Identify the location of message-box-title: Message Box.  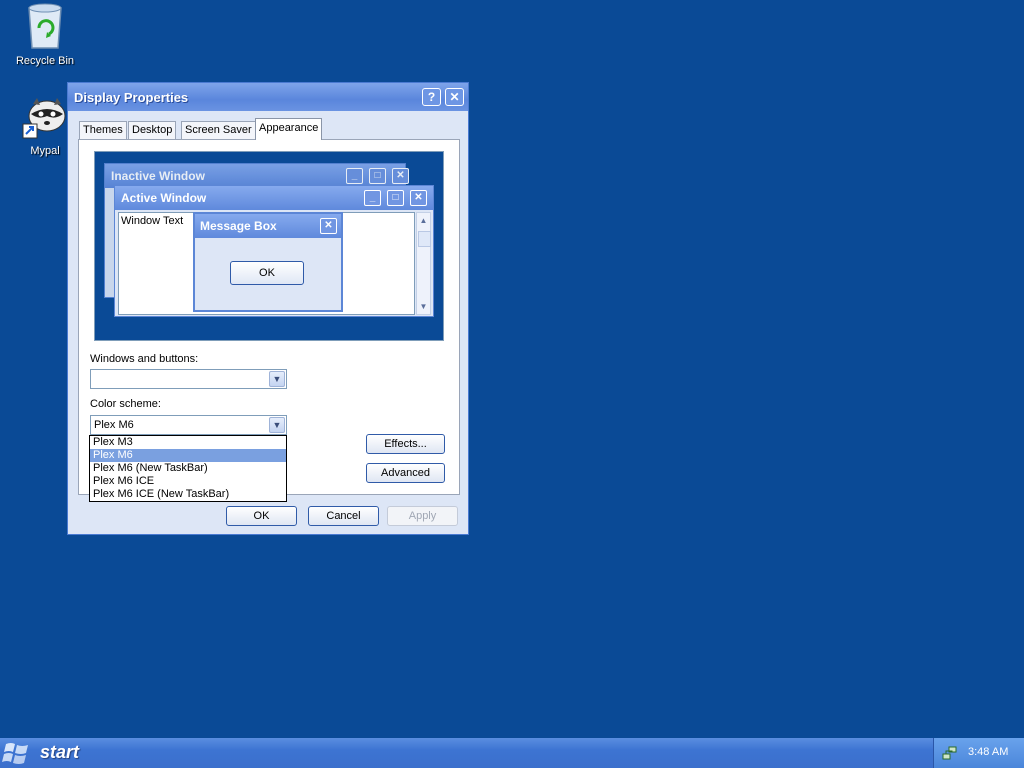
(238, 226).